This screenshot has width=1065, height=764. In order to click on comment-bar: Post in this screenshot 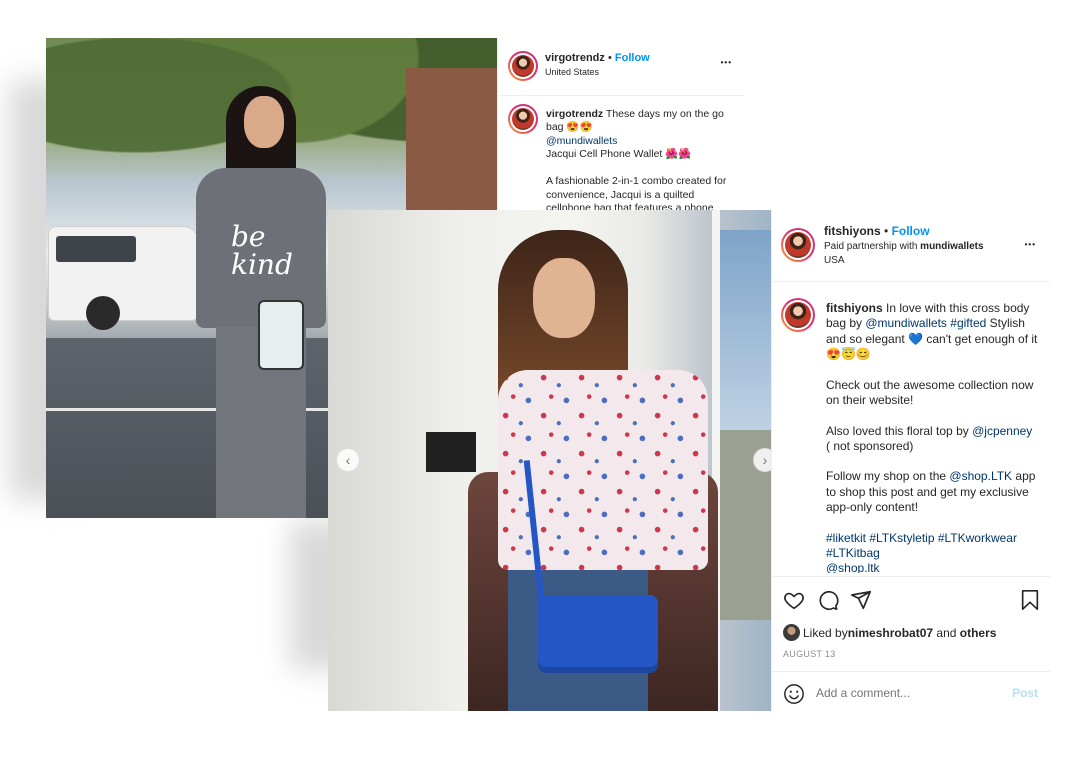, I will do `click(911, 691)`.